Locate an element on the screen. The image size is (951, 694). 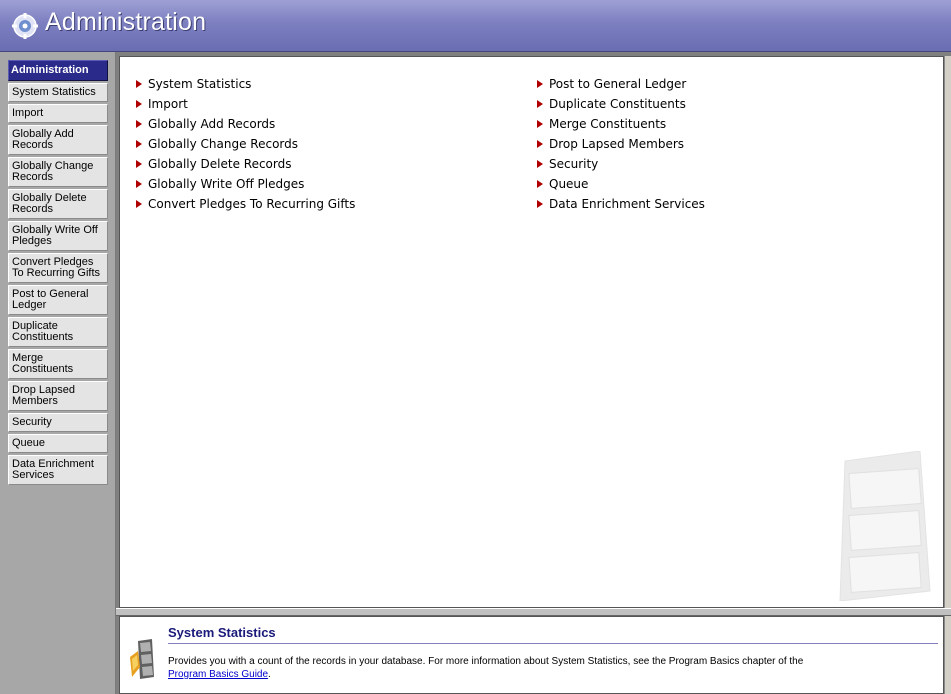
nav-item-post-to-general-ledger: Post to General Ledger is located at coordinates (58, 300).